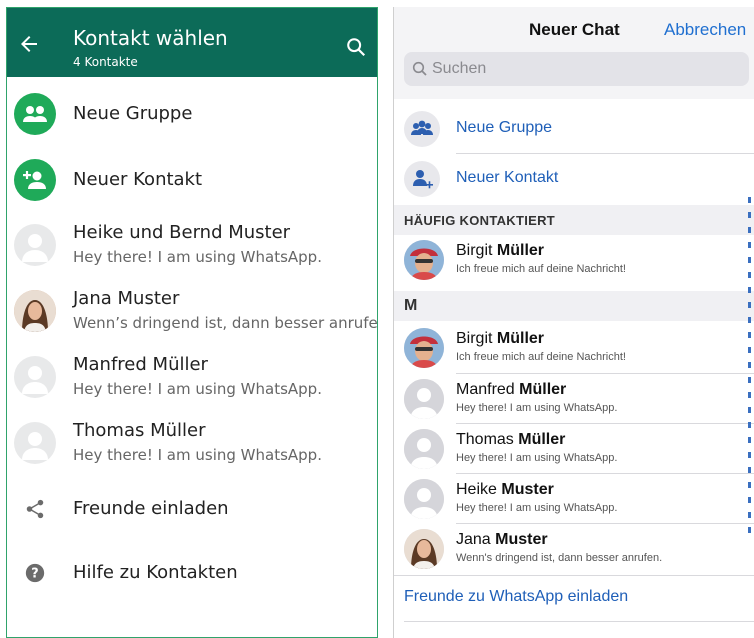  I want to click on contact-count: 4 Kontakte, so click(105, 62).